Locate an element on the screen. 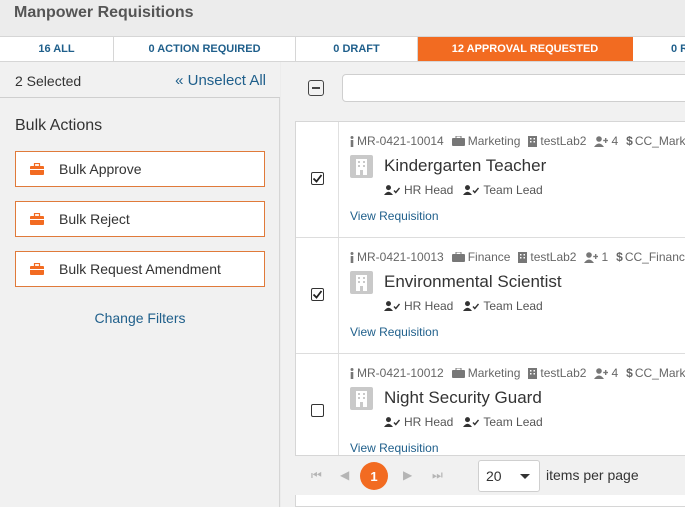  tab-draft: 0 DRAFT is located at coordinates (357, 49).